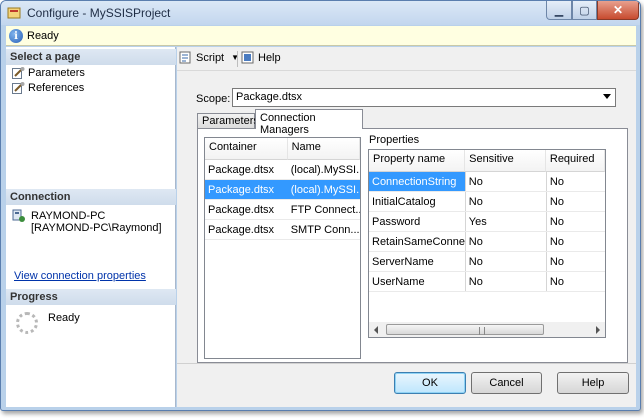 The image size is (644, 418). I want to click on info-icon: i, so click(16, 36).